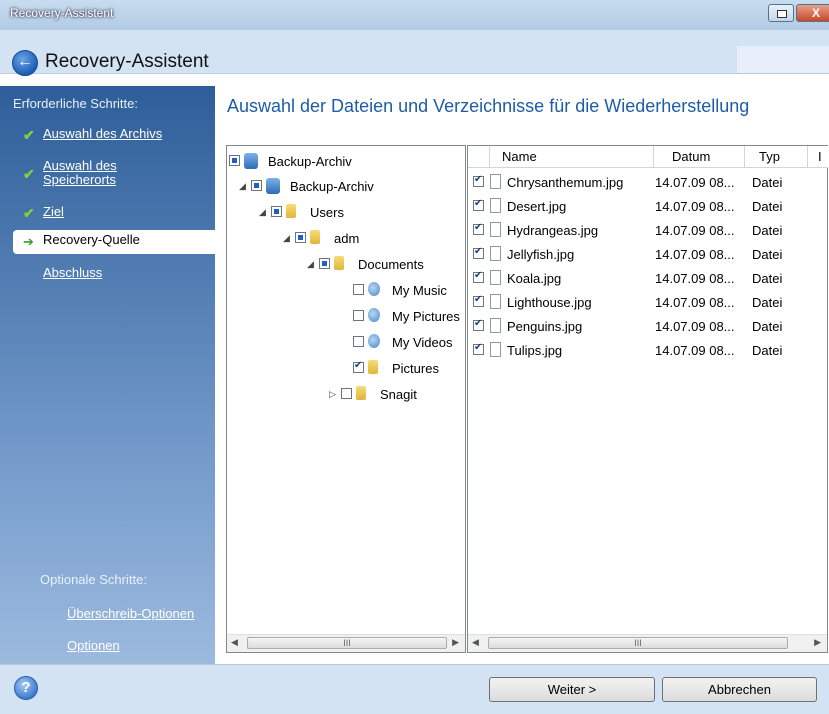  What do you see at coordinates (80, 172) in the screenshot?
I see `step-label: Auswahl des Speicherorts` at bounding box center [80, 172].